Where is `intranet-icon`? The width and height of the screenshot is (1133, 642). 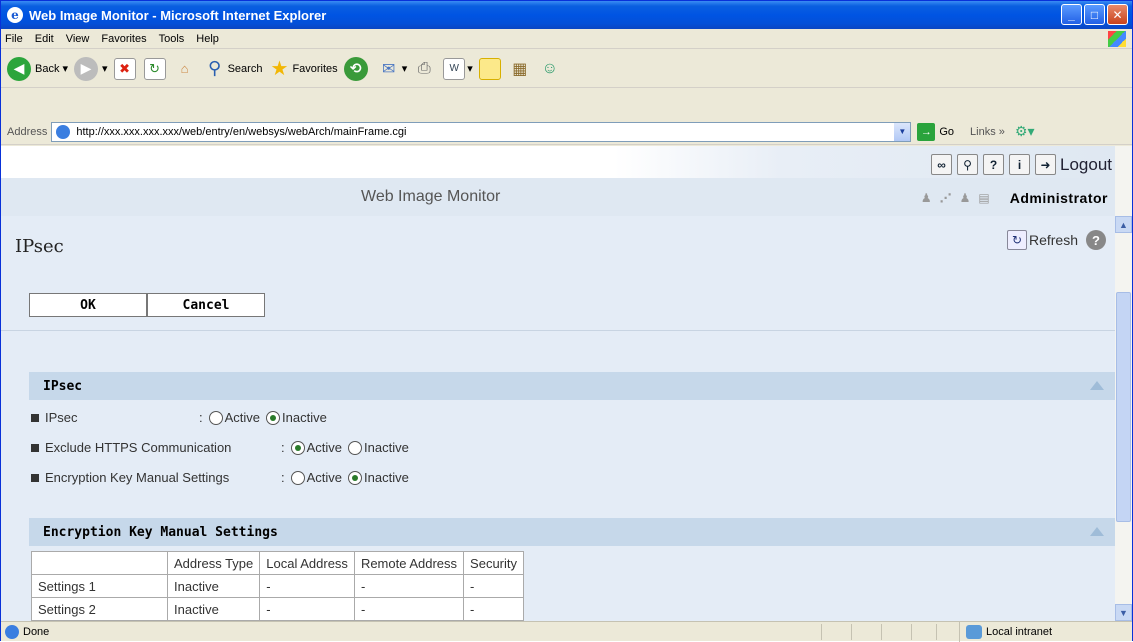
intranet-icon is located at coordinates (974, 632).